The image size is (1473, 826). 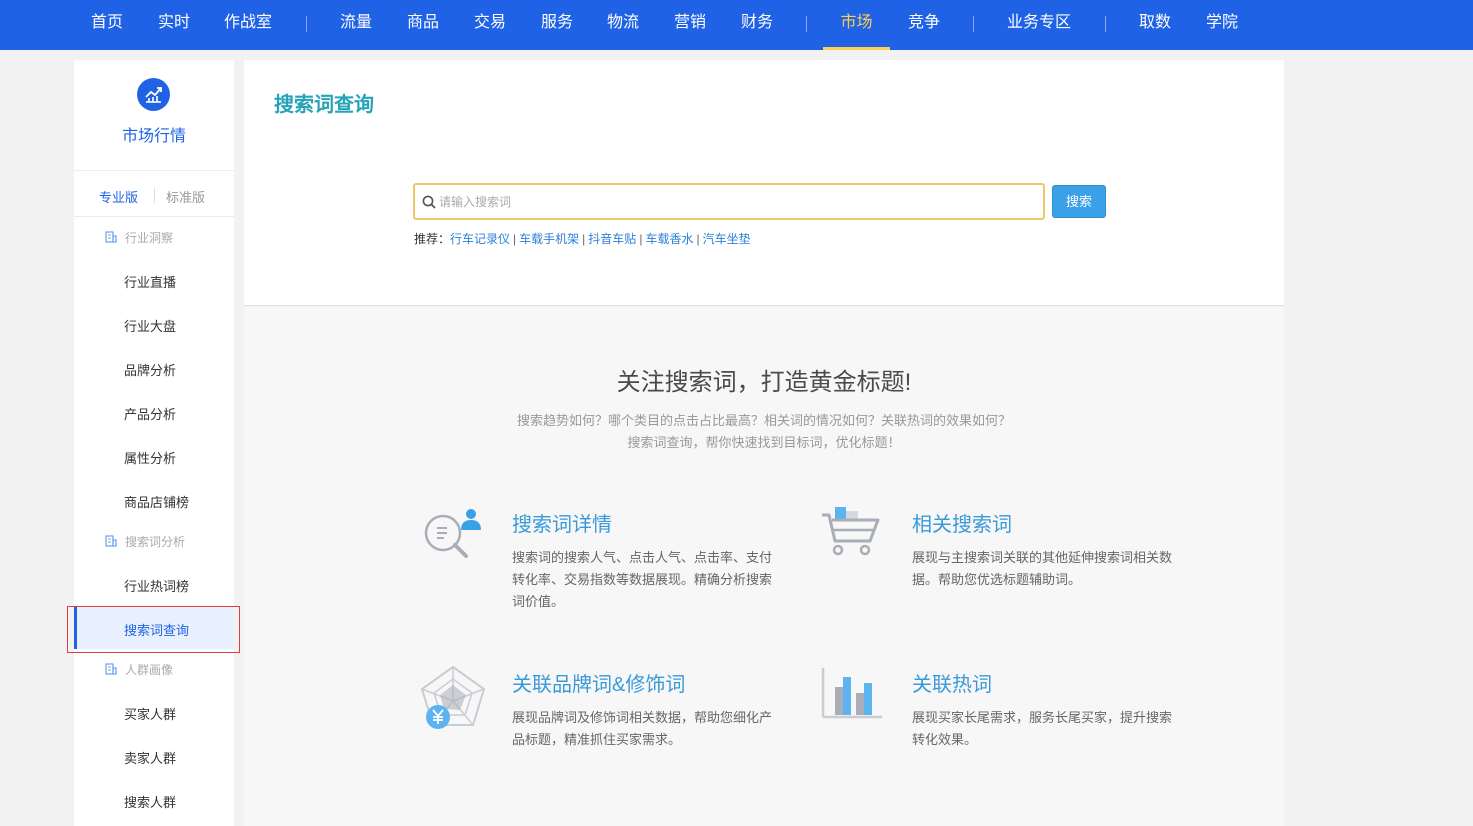 I want to click on feature-title: 关联品牌词&修饰词, so click(x=598, y=682).